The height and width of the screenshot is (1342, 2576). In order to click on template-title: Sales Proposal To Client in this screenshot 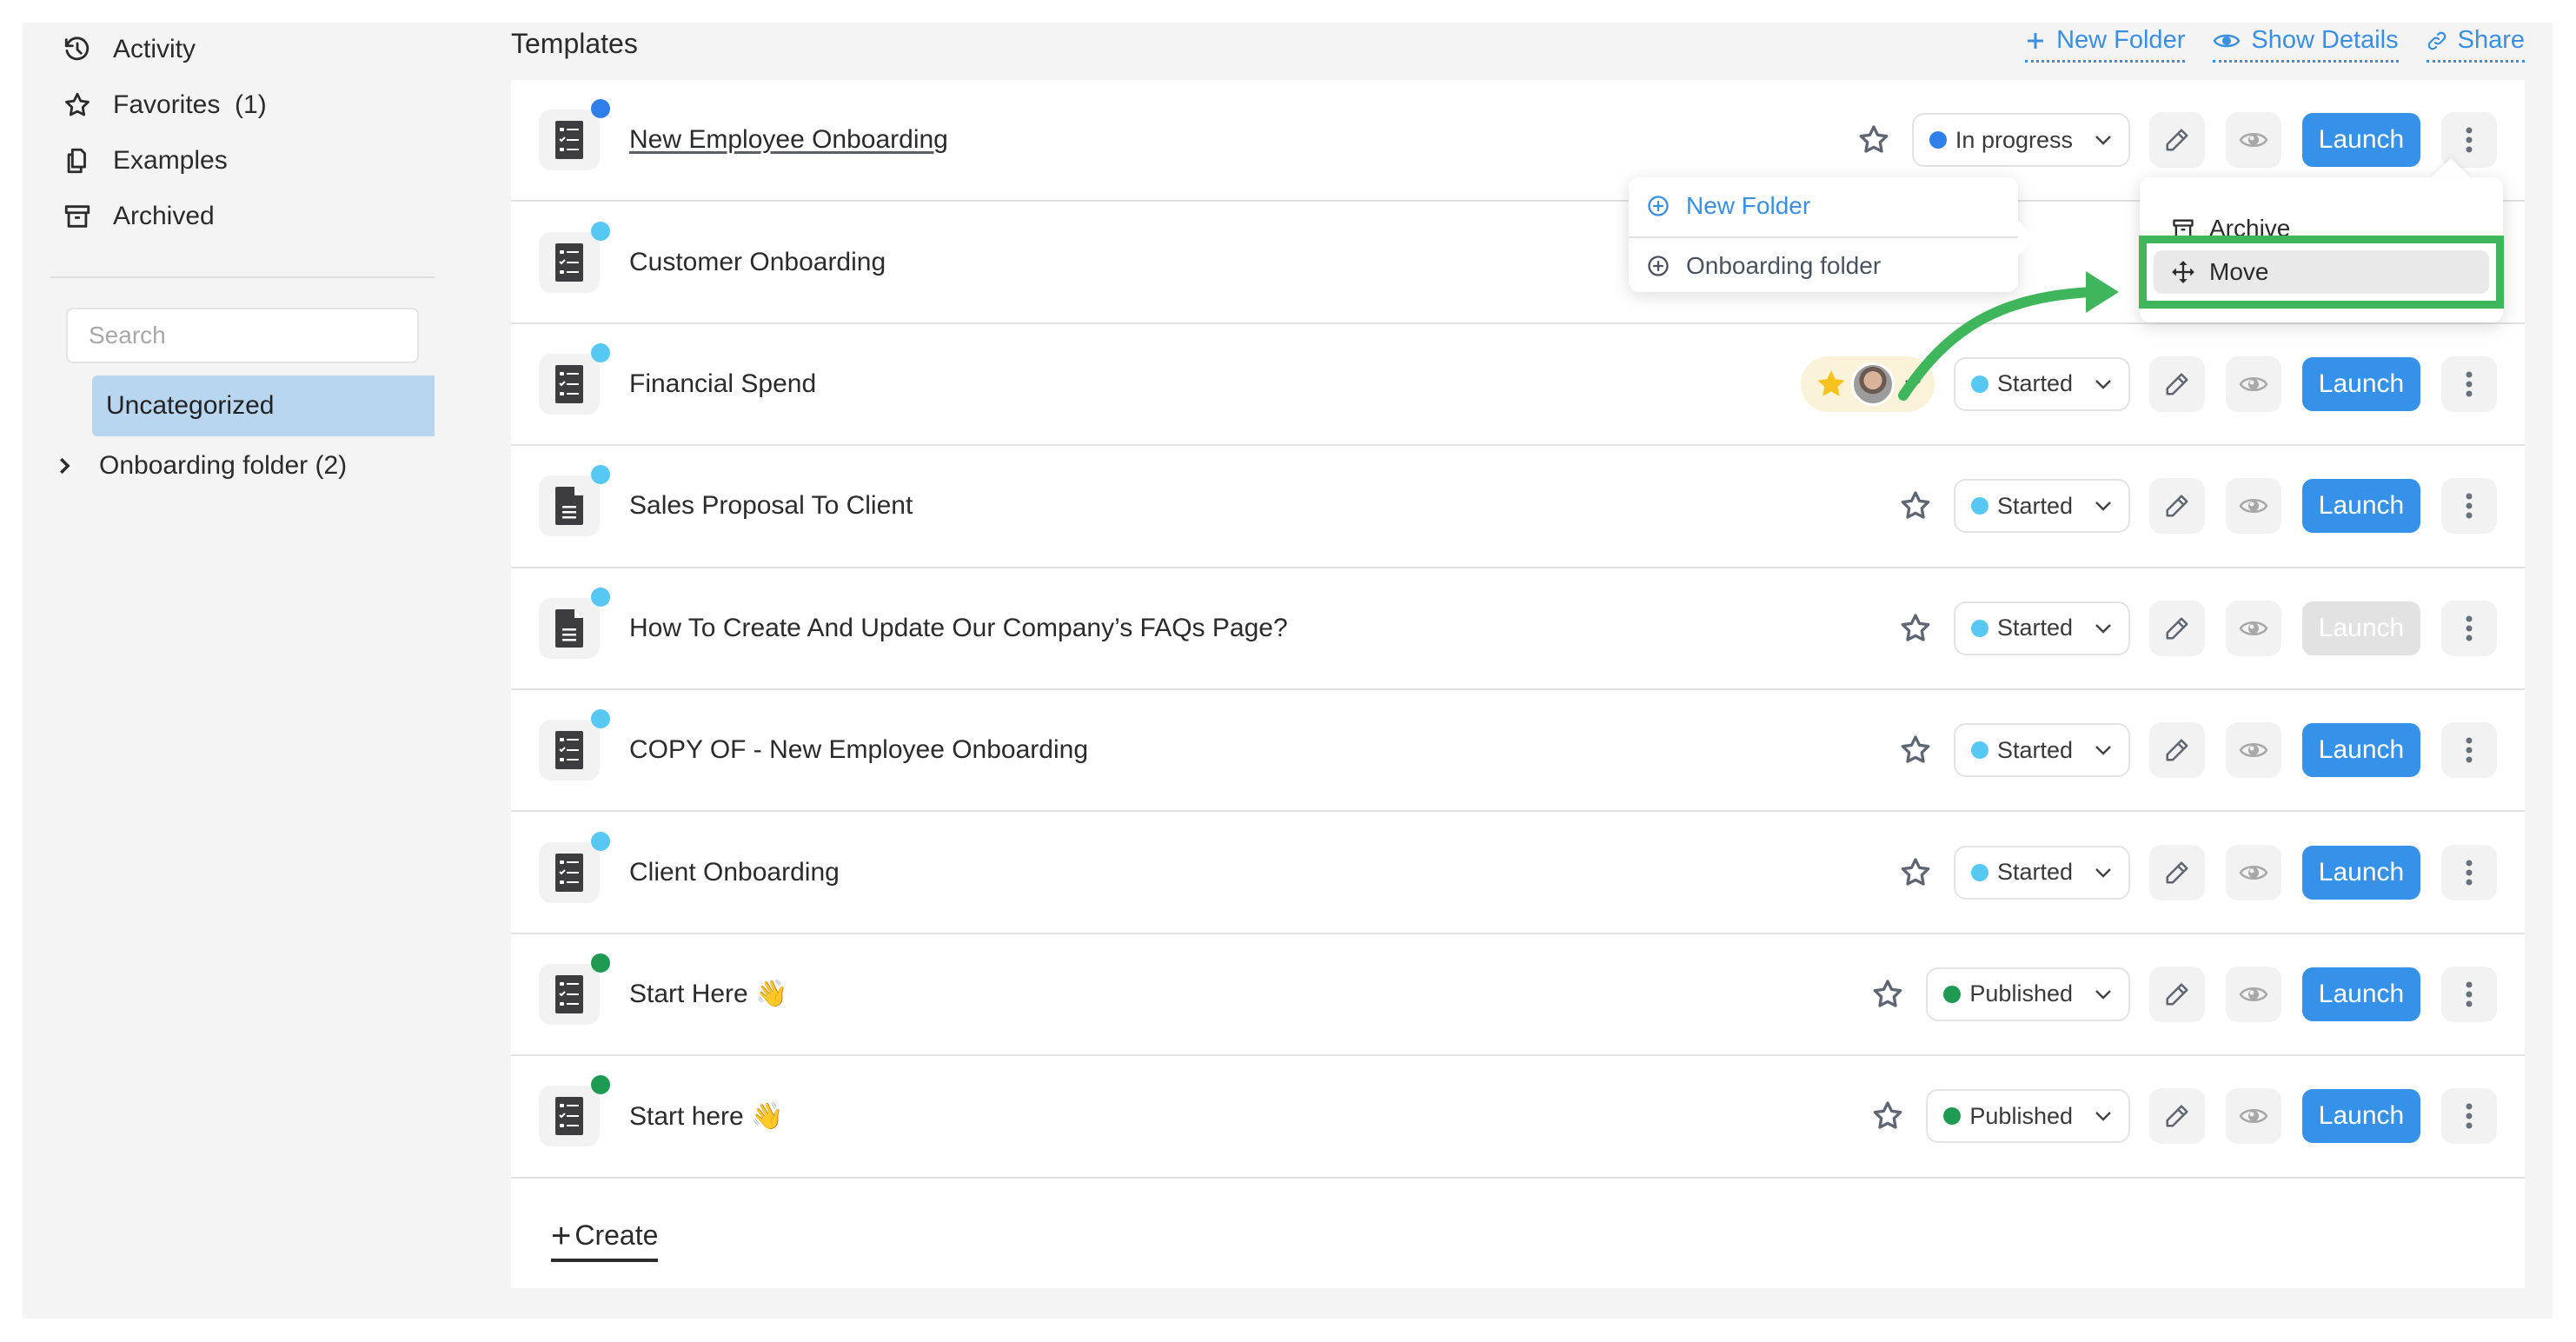, I will do `click(771, 506)`.